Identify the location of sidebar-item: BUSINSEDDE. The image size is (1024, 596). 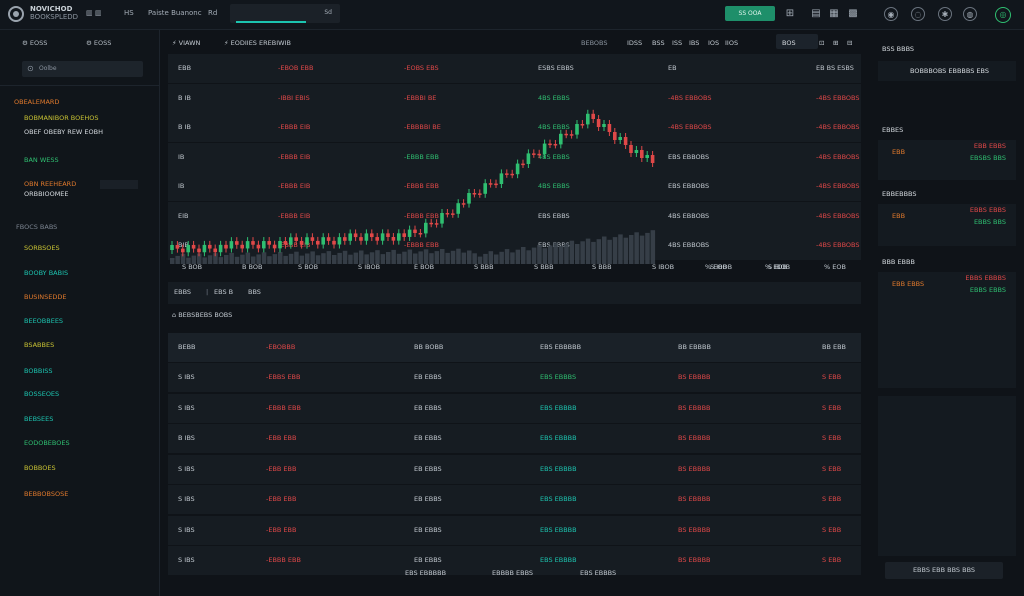
(45, 297).